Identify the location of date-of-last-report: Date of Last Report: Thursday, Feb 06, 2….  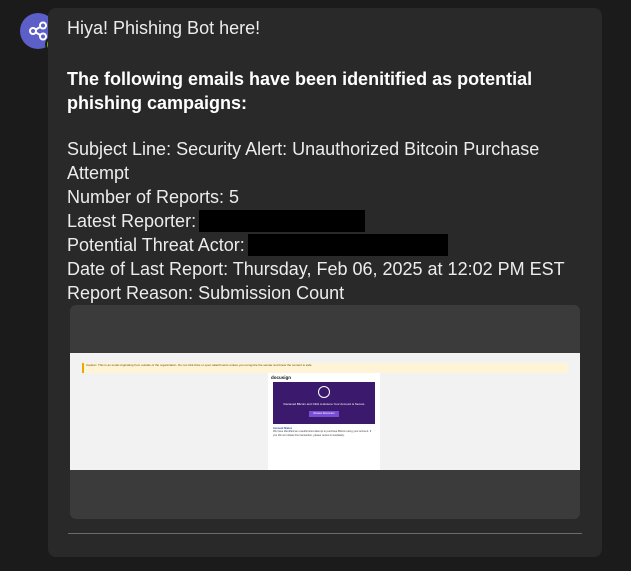
(316, 269).